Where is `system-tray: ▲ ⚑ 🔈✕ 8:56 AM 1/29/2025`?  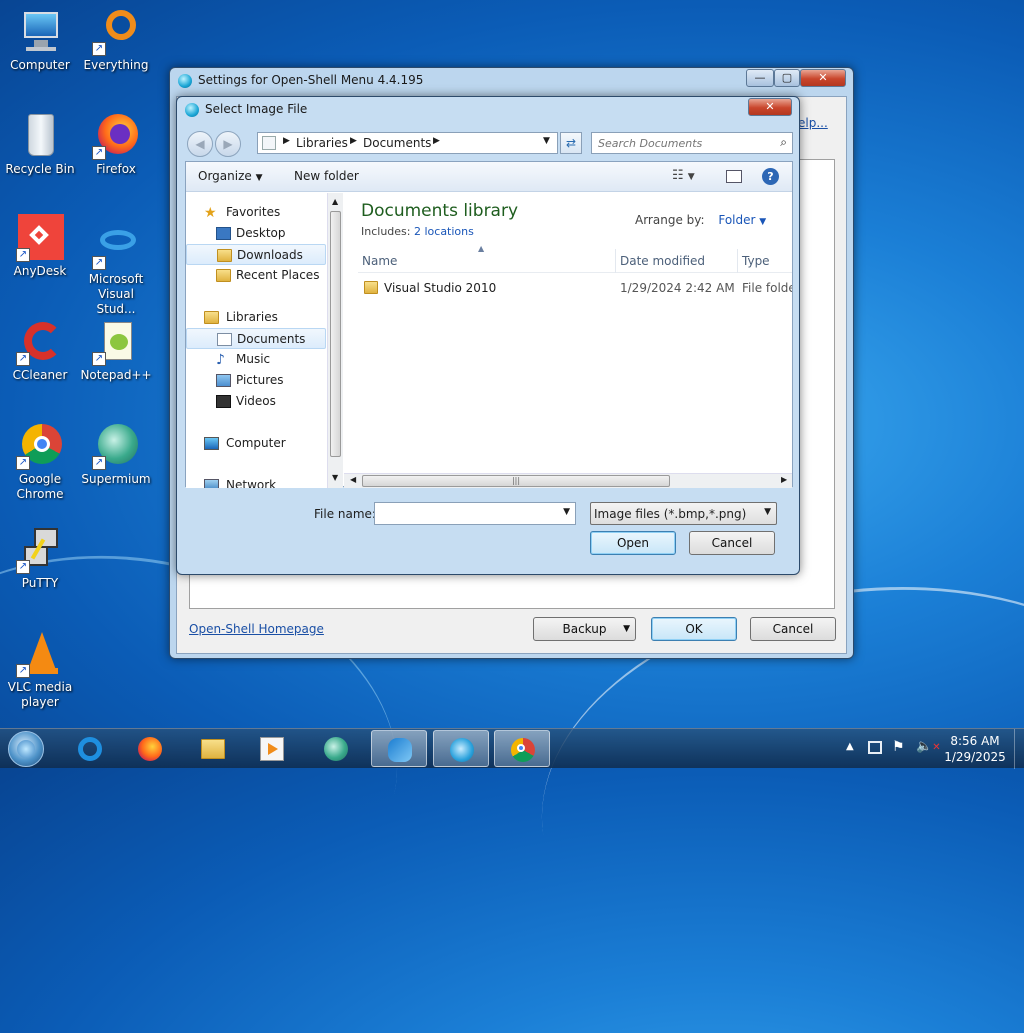 system-tray: ▲ ⚑ 🔈✕ 8:56 AM 1/29/2025 is located at coordinates (932, 749).